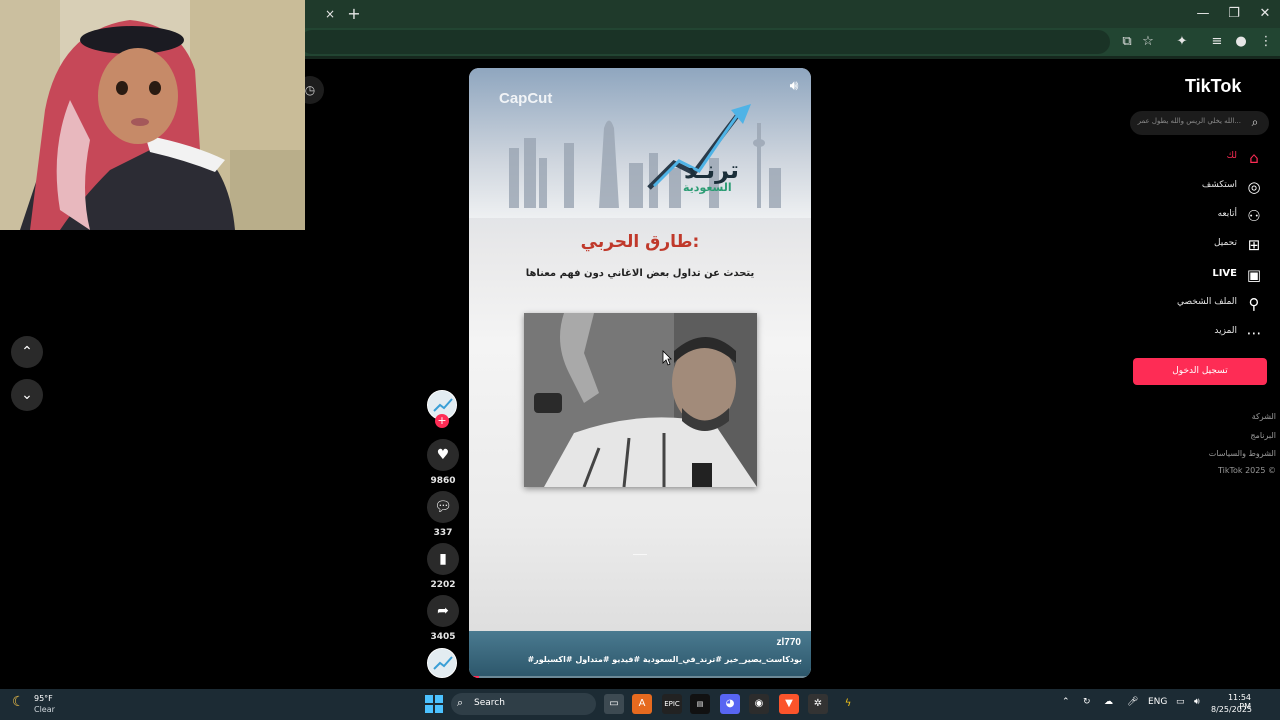  Describe the element at coordinates (1254, 304) in the screenshot. I see `profile-icon: ⚲` at that location.